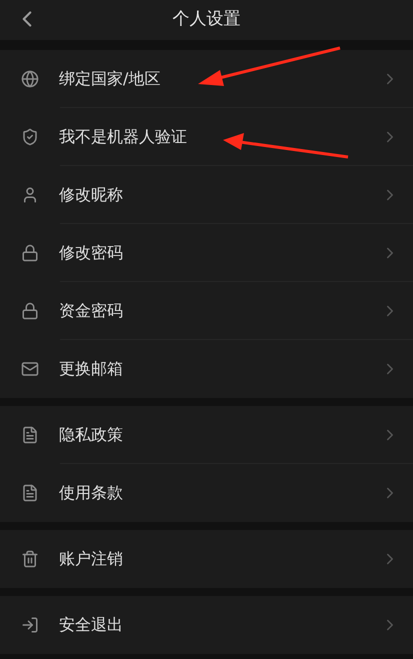 This screenshot has width=413, height=659. Describe the element at coordinates (30, 369) in the screenshot. I see `mail-icon` at that location.